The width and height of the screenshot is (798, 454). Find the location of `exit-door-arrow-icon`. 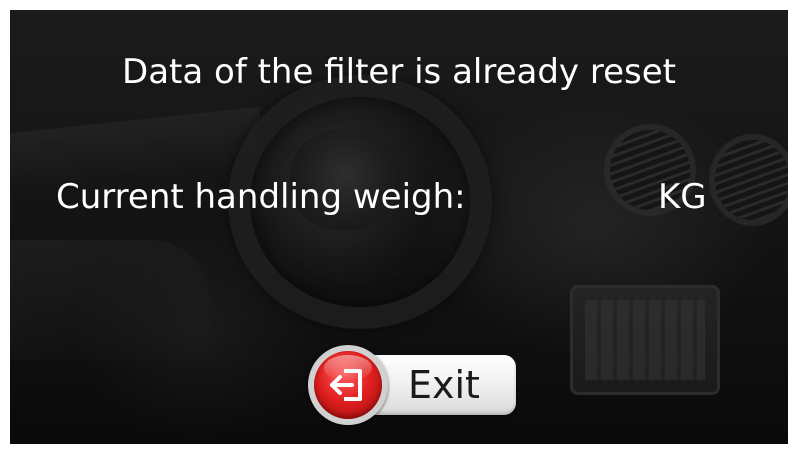

exit-door-arrow-icon is located at coordinates (346, 385).